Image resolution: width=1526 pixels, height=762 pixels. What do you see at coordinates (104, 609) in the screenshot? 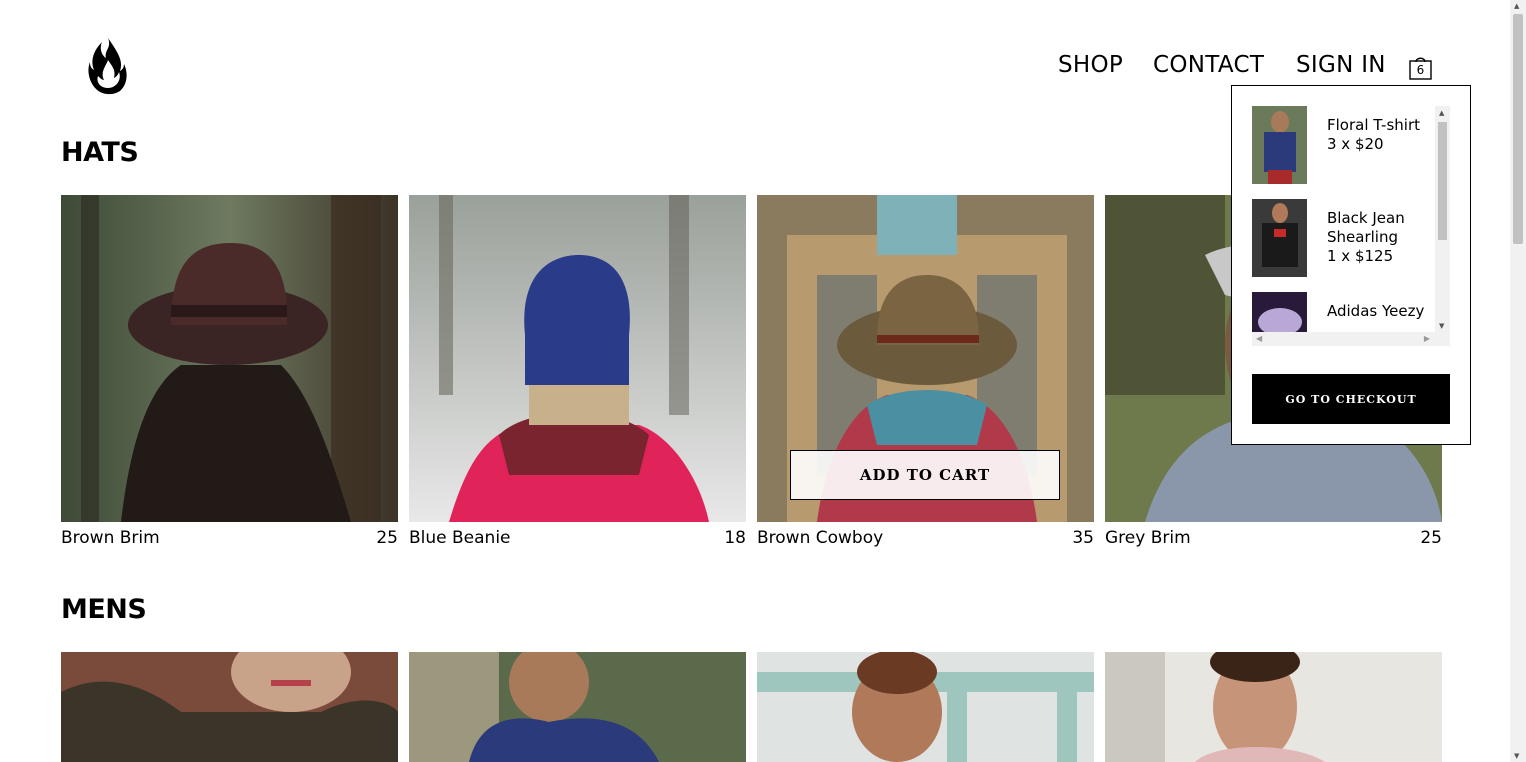
I see `section-title-mens: MENS` at bounding box center [104, 609].